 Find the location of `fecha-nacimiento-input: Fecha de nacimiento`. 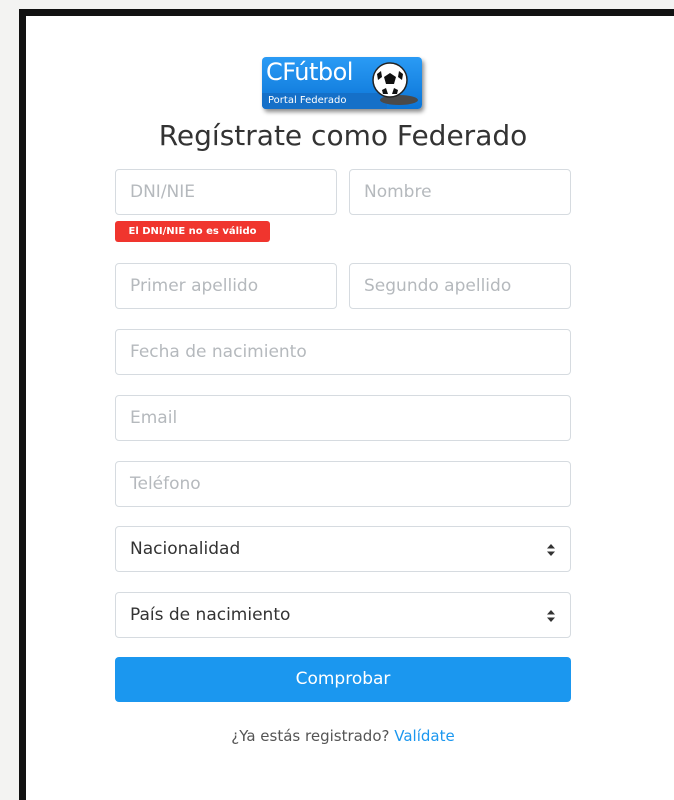

fecha-nacimiento-input: Fecha de nacimiento is located at coordinates (343, 352).